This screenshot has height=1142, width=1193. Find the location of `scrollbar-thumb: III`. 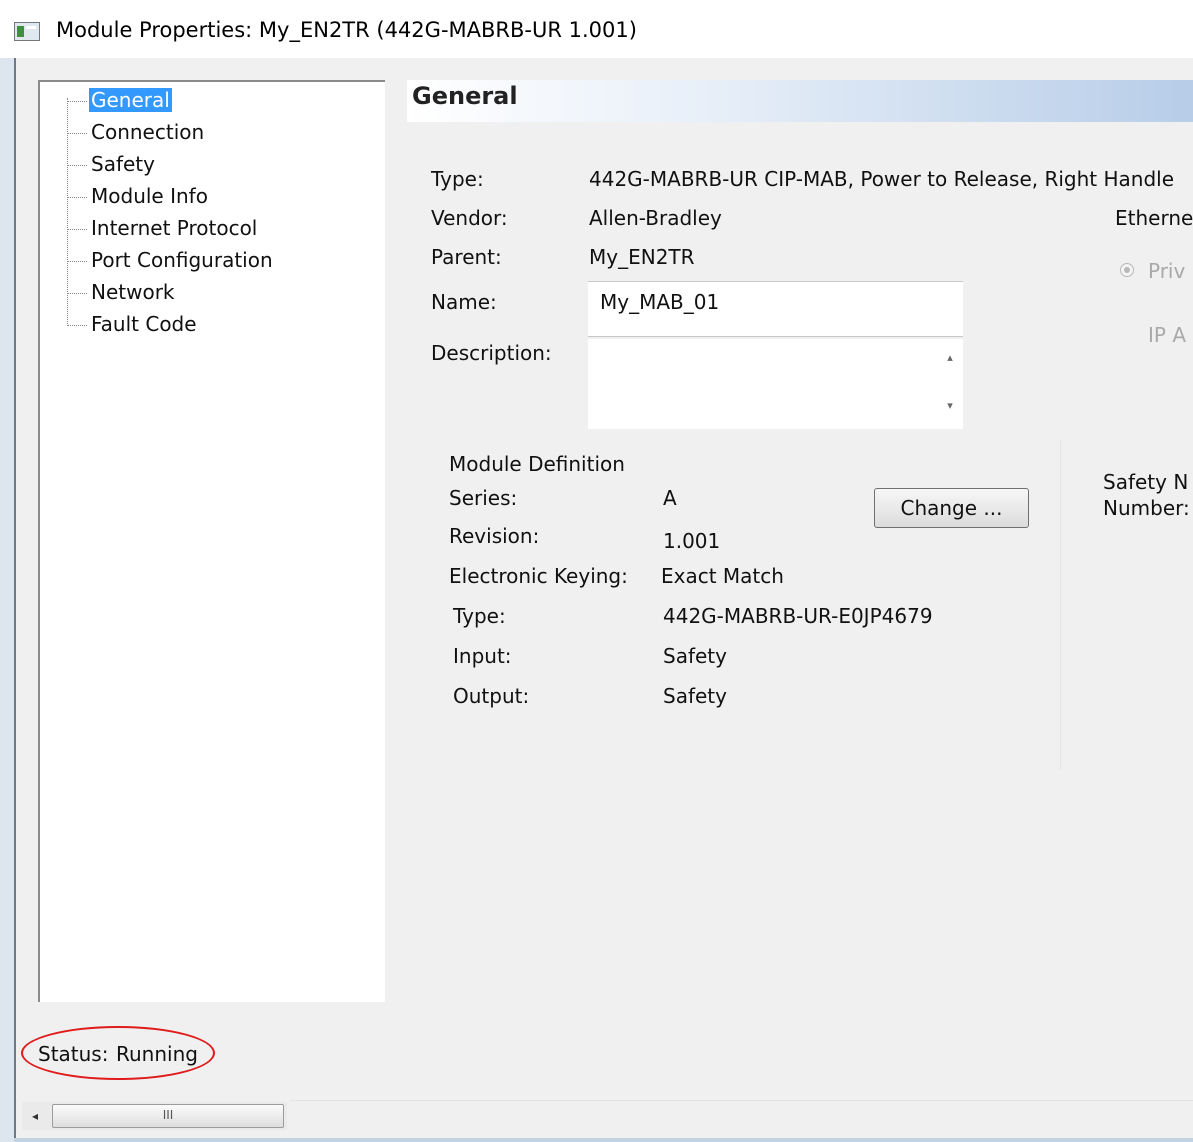

scrollbar-thumb: III is located at coordinates (168, 1116).